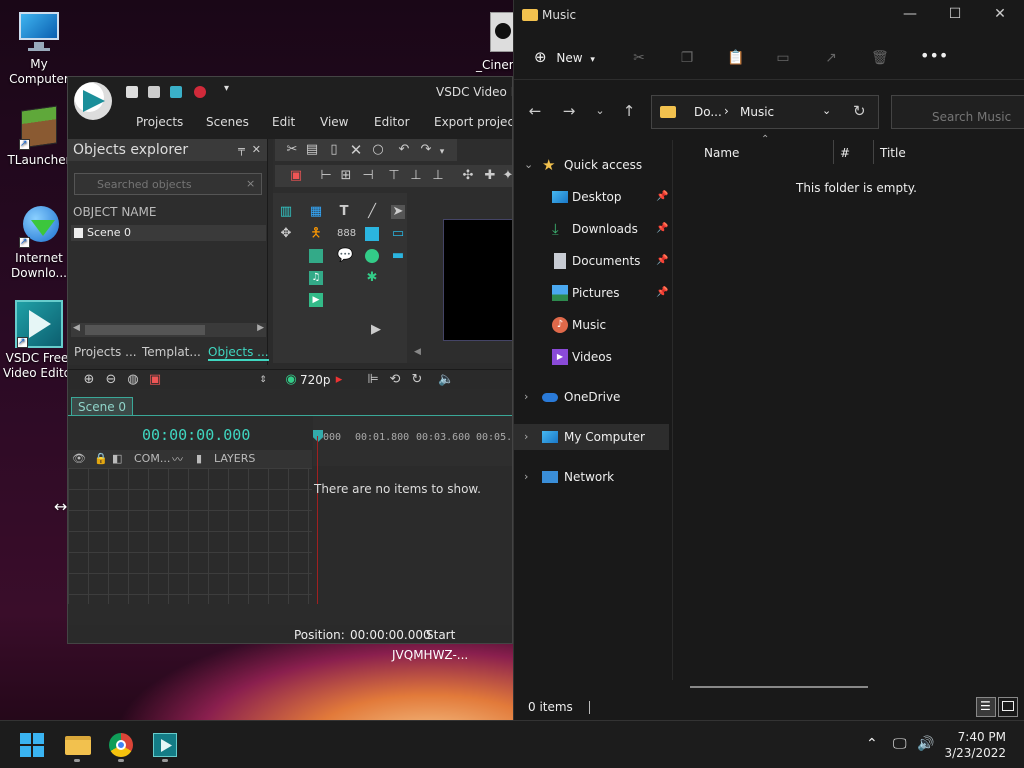  I want to click on redo-dropdown-icon: ▾, so click(442, 152).